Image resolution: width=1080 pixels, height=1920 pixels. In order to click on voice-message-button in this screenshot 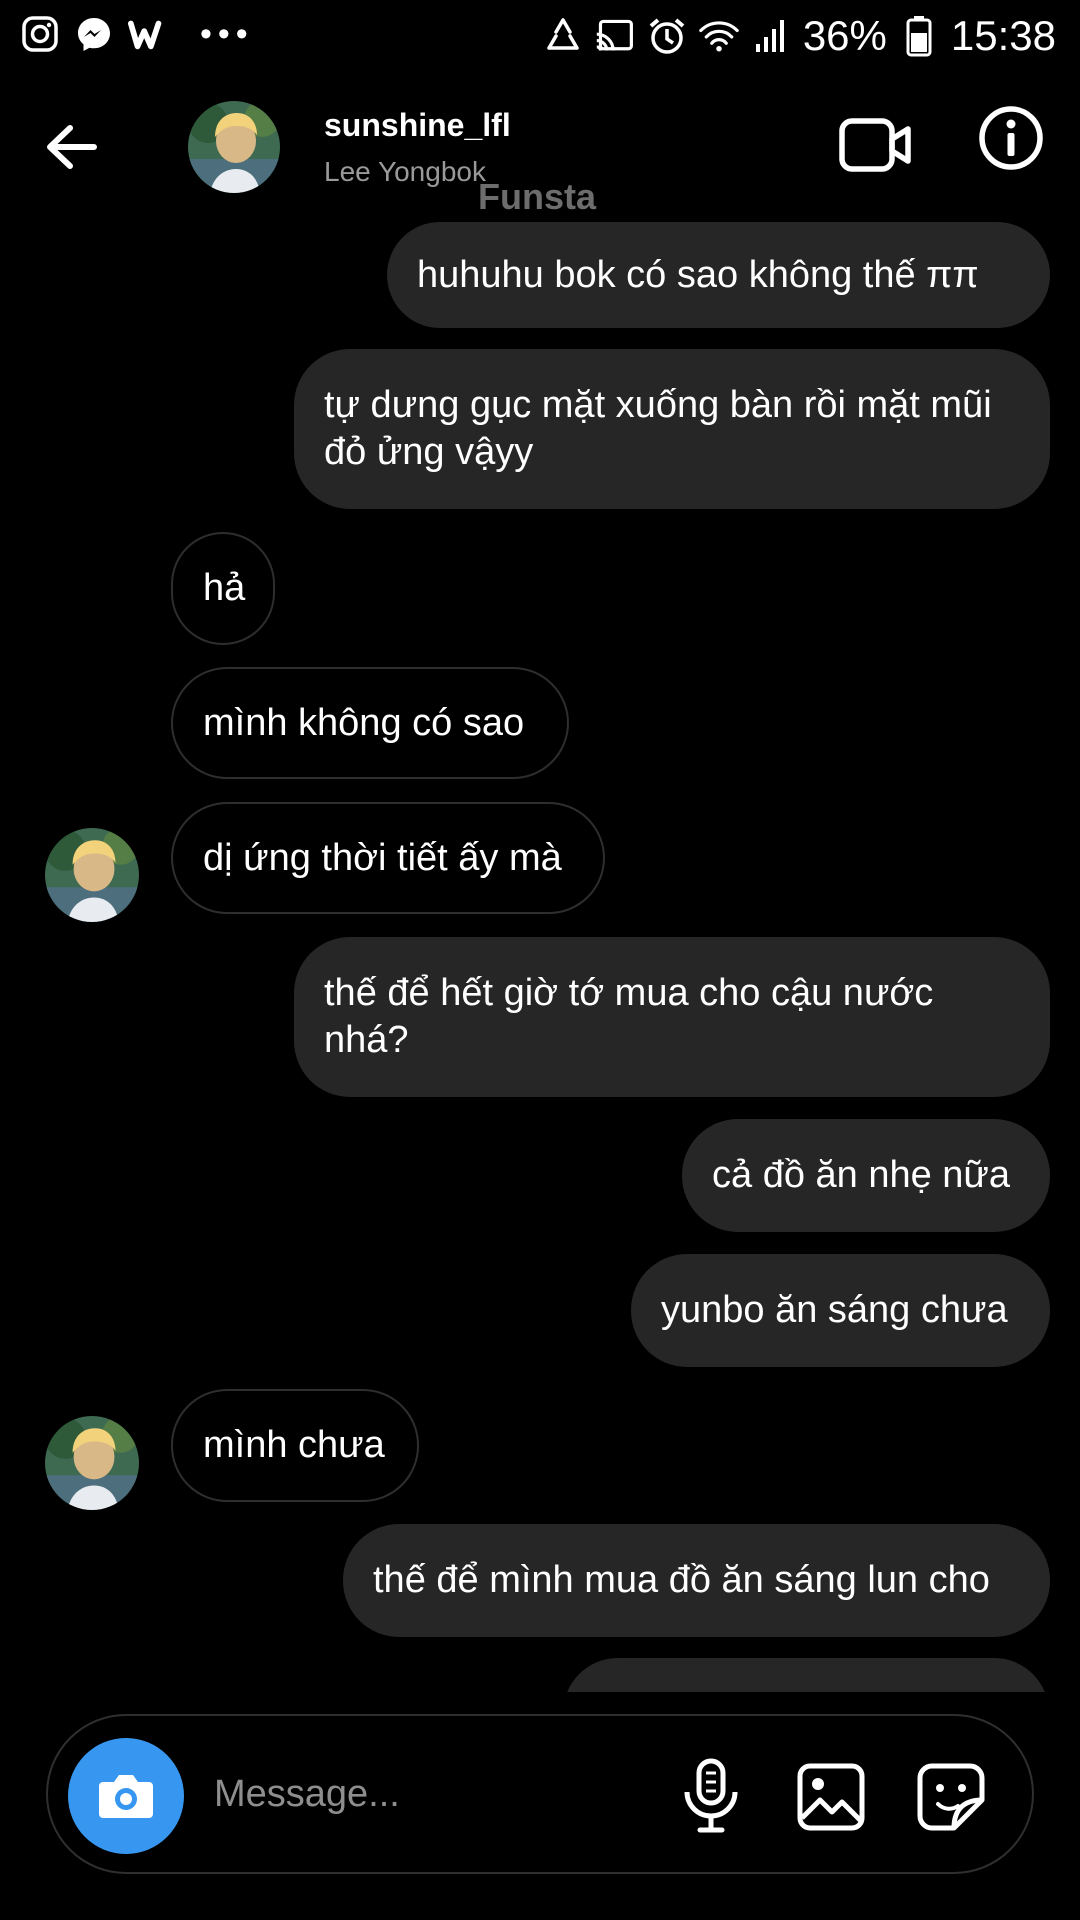, I will do `click(711, 1796)`.